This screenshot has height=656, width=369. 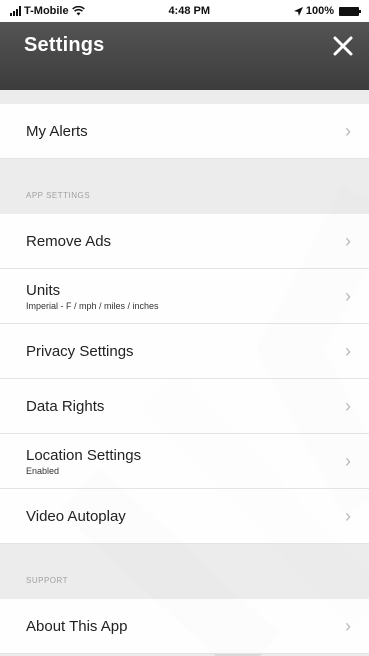 What do you see at coordinates (64, 45) in the screenshot?
I see `page-title: Settings` at bounding box center [64, 45].